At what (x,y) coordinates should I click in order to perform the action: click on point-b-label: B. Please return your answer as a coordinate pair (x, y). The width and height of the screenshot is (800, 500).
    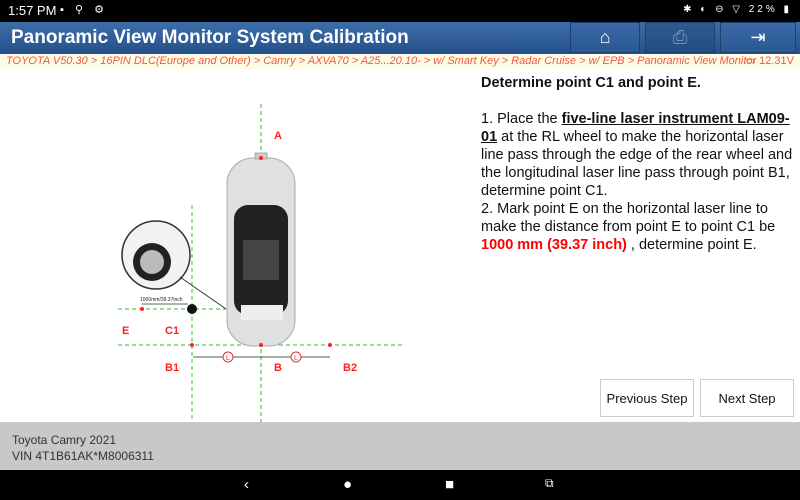
    Looking at the image, I should click on (278, 368).